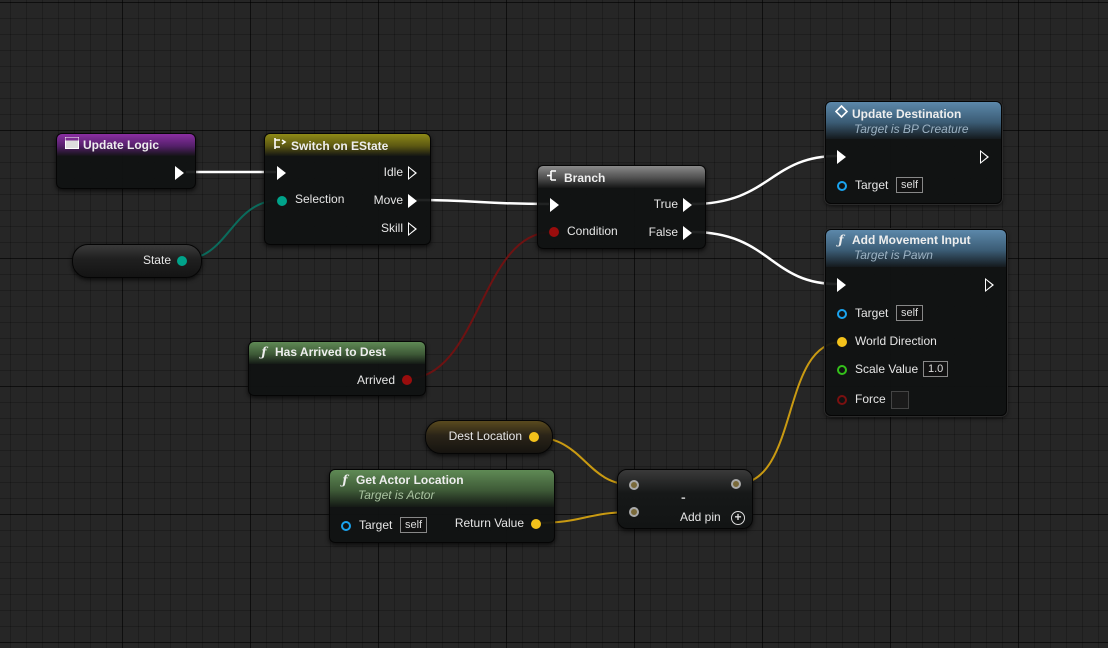 This screenshot has height=648, width=1108. Describe the element at coordinates (282, 201) in the screenshot. I see `switch-selection-pin` at that location.